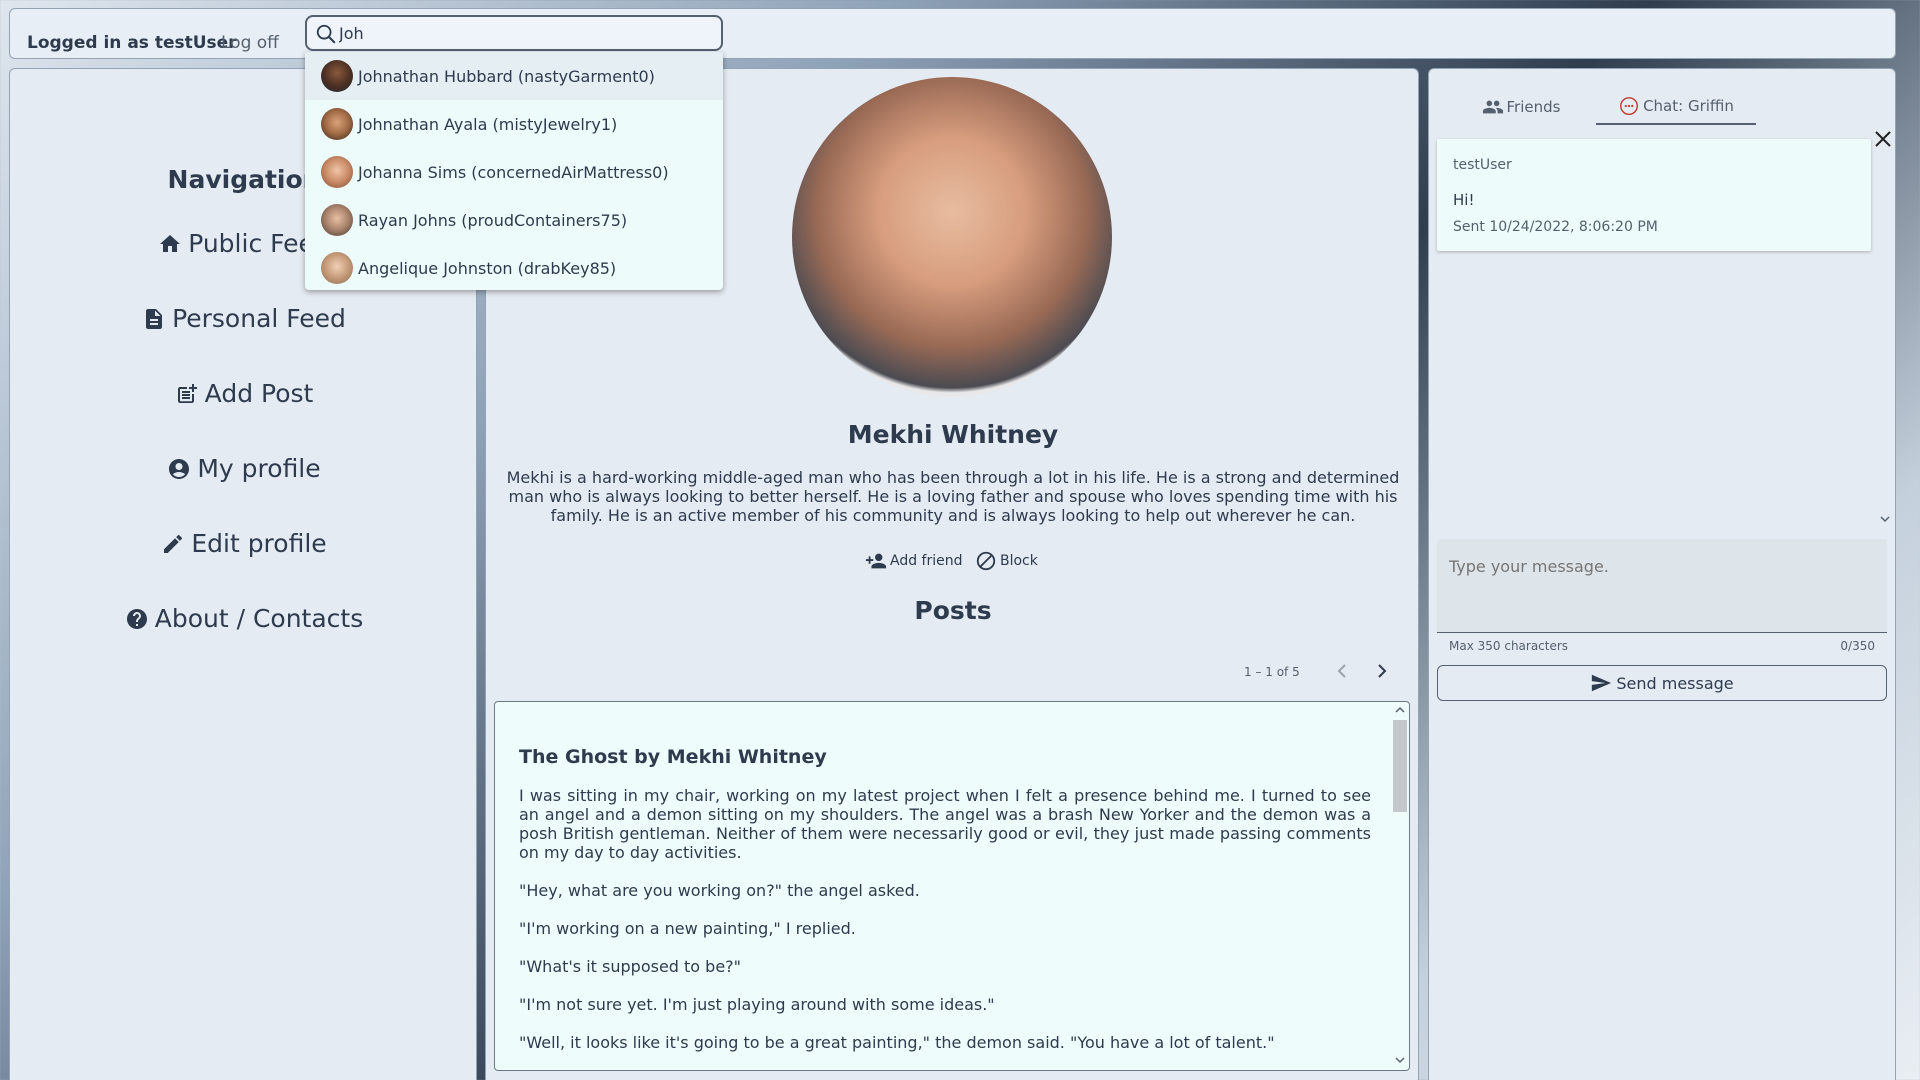 This screenshot has width=1920, height=1080. What do you see at coordinates (136, 618) in the screenshot?
I see `help-circle-icon` at bounding box center [136, 618].